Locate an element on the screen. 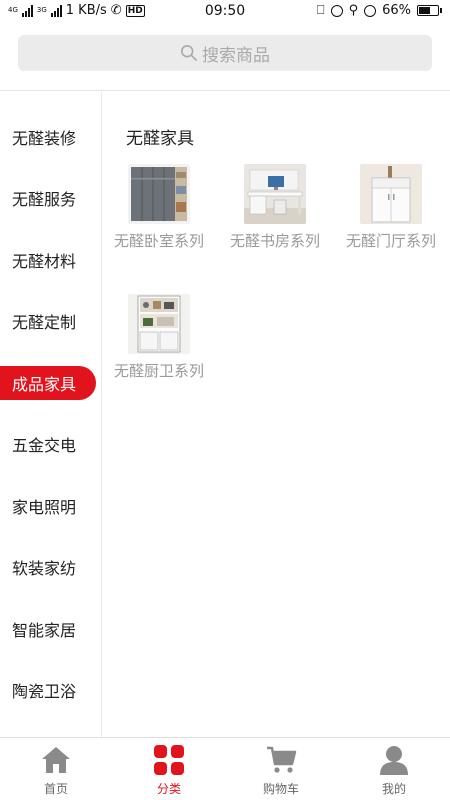 The width and height of the screenshot is (450, 800). user-icon is located at coordinates (394, 760).